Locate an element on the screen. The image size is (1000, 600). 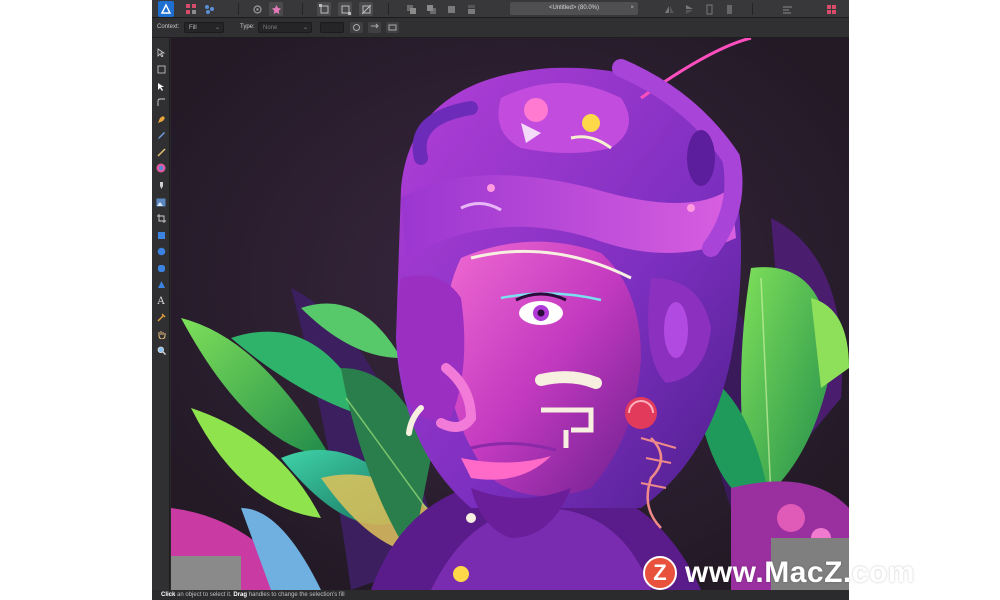
rotate-left-icon is located at coordinates (709, 9).